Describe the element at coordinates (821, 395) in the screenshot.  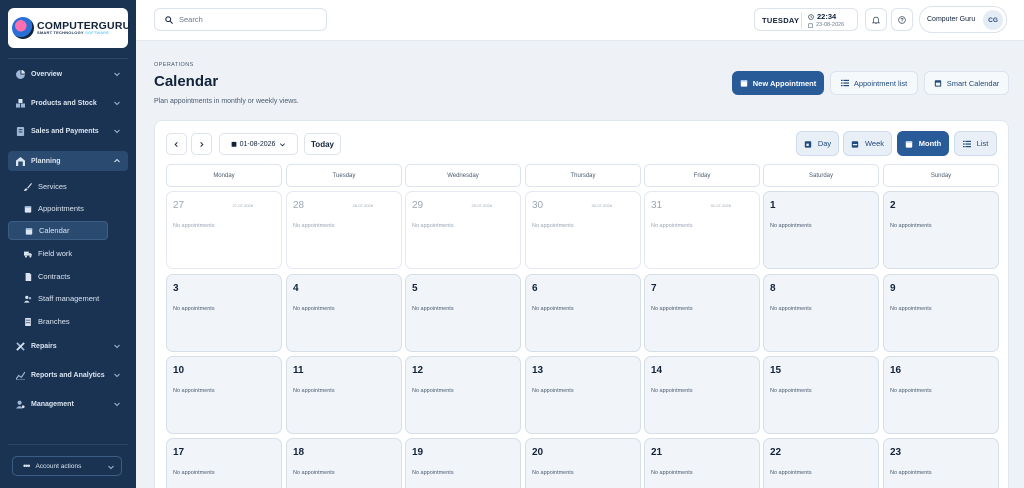
I see `calendar-day-cell: 15 No appointments` at that location.